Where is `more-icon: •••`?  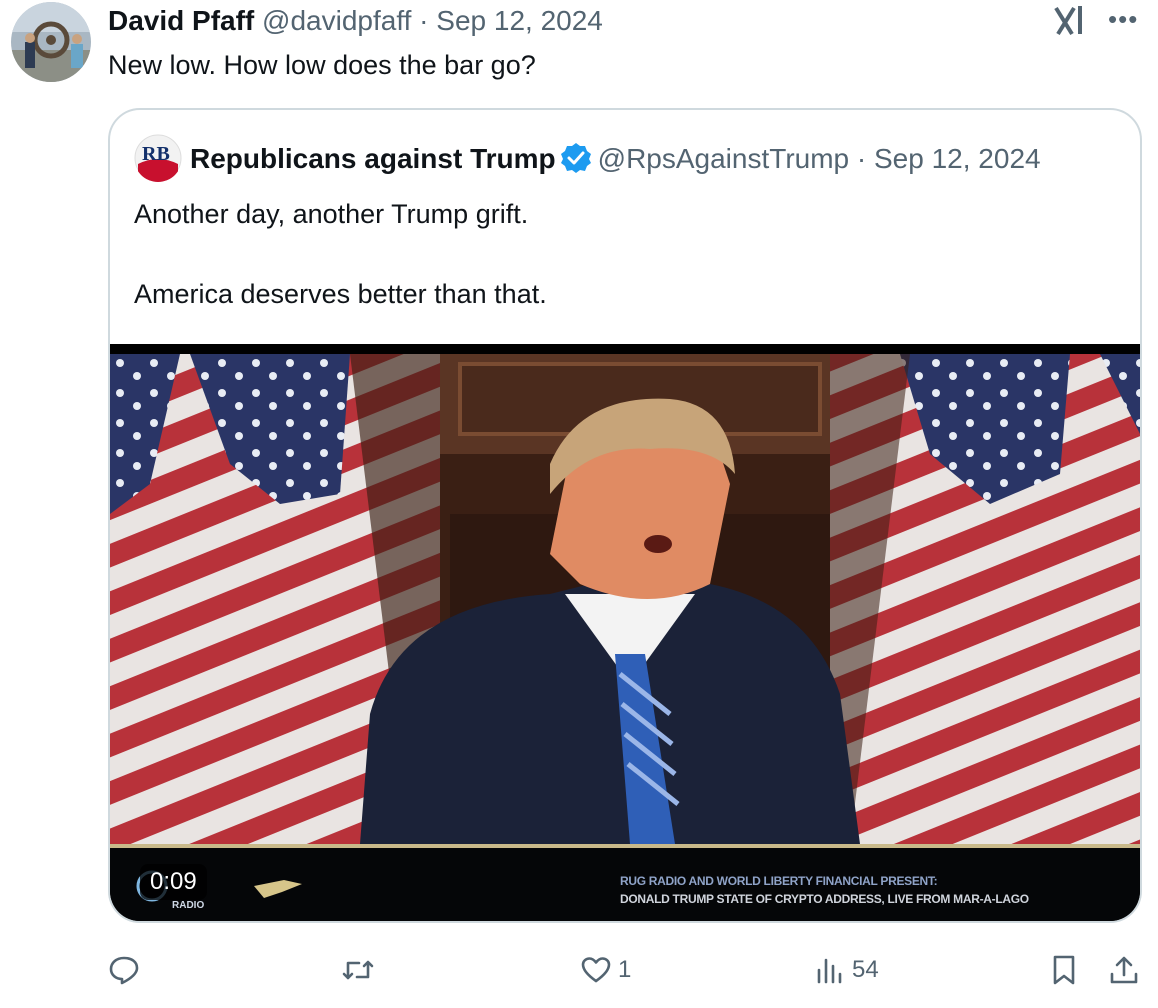 more-icon: ••• is located at coordinates (1123, 19).